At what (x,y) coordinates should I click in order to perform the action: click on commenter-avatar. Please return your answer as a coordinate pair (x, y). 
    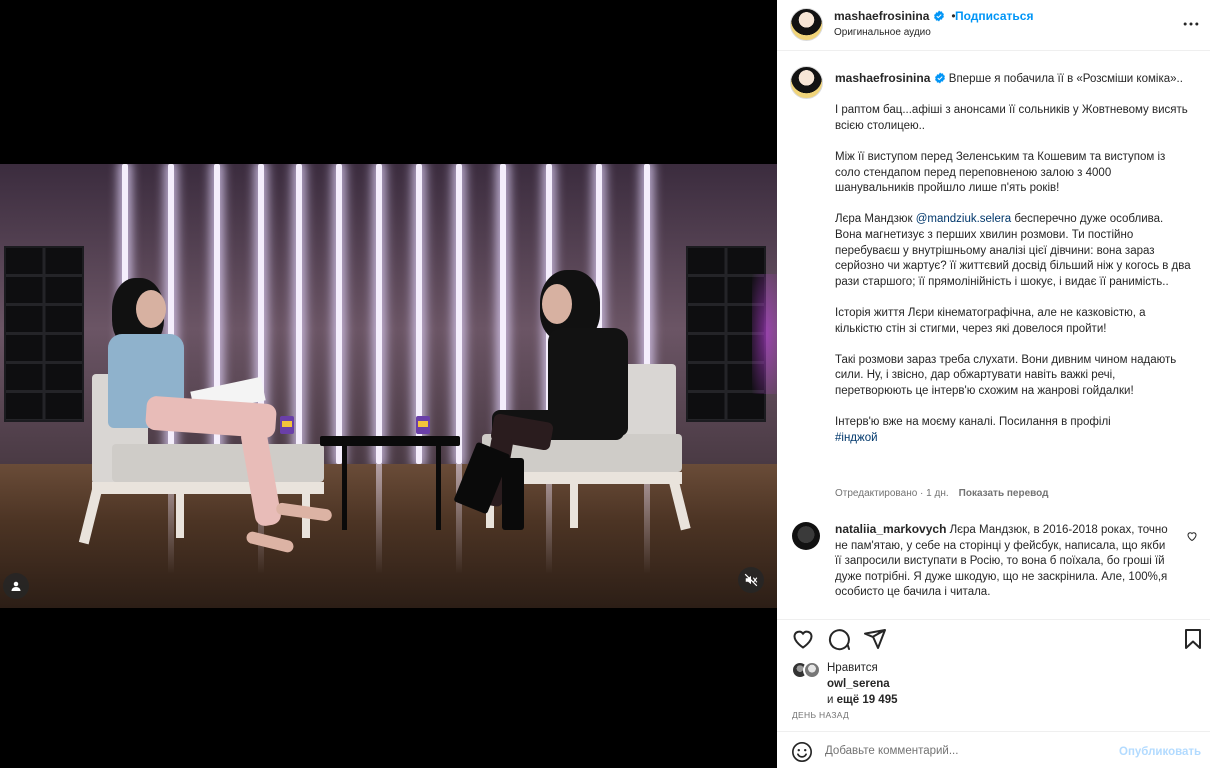
    Looking at the image, I should click on (806, 536).